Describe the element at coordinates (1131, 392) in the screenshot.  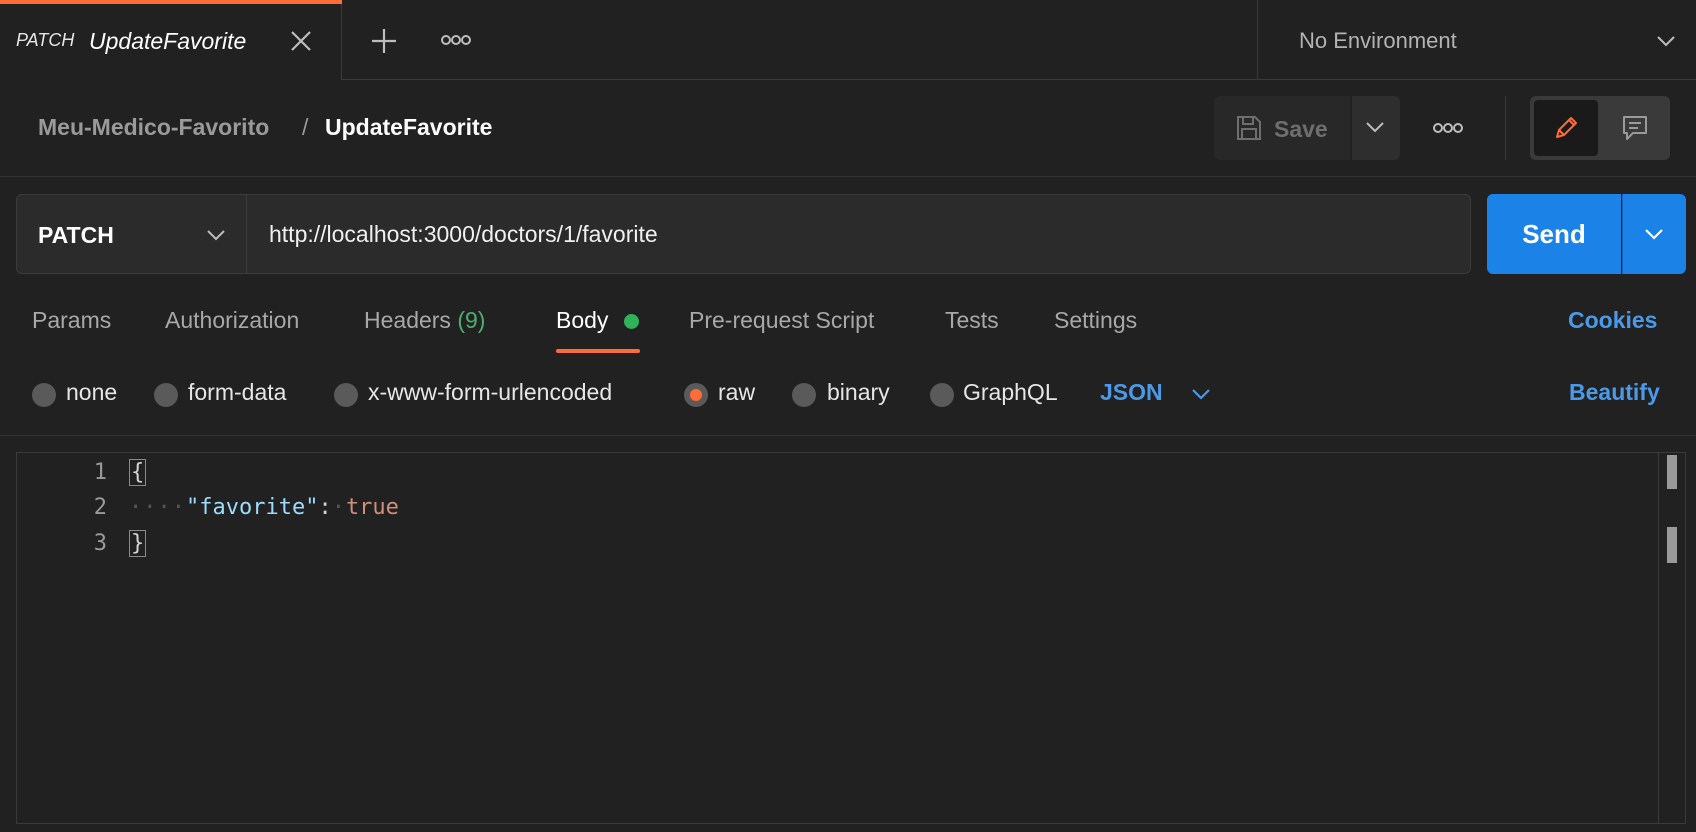
I see `language-select: JSON` at that location.